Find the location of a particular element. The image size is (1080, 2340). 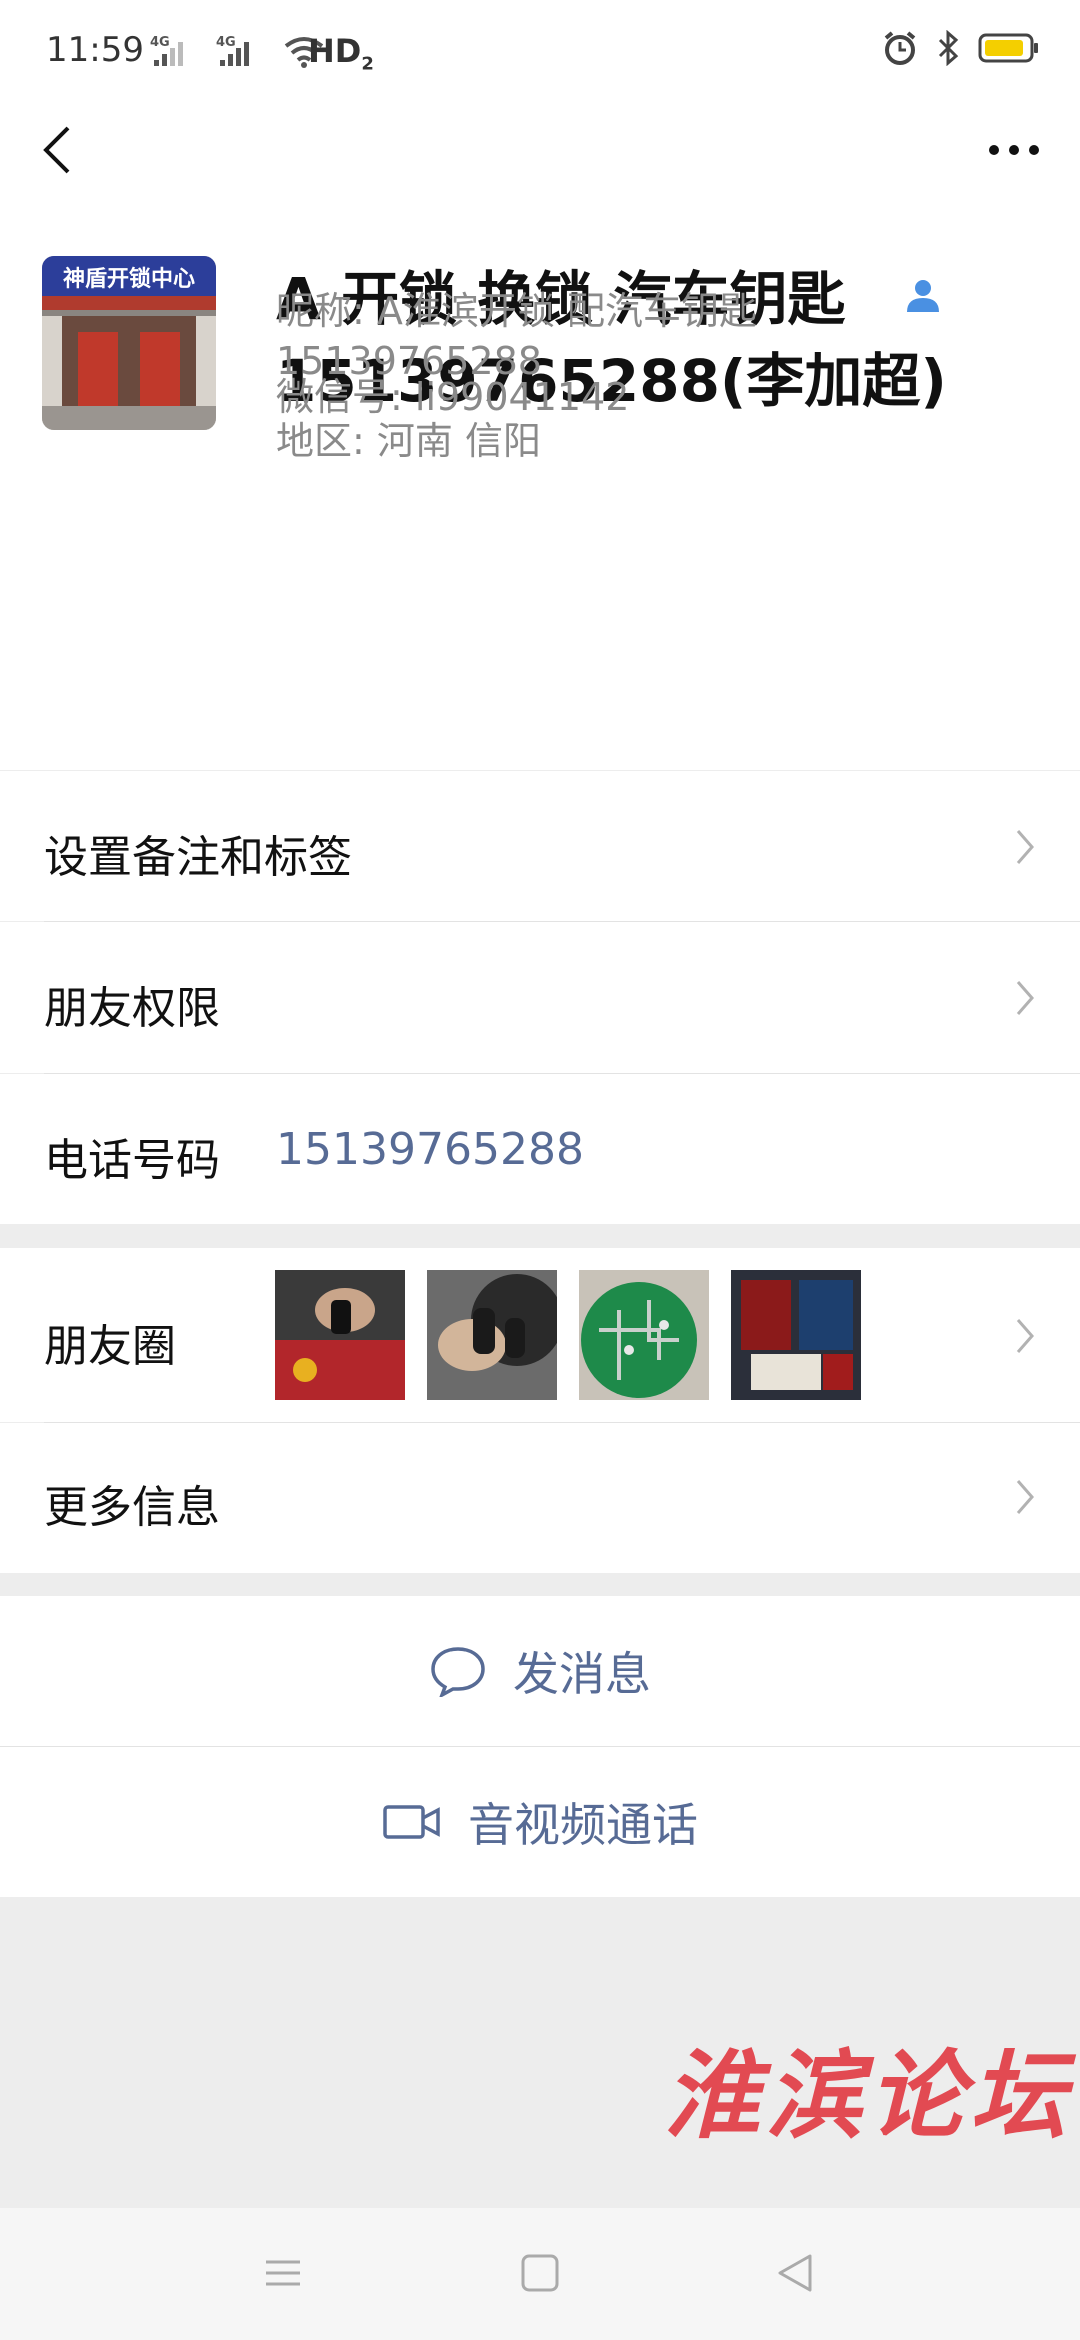

square-home-icon is located at coordinates (540, 2273).